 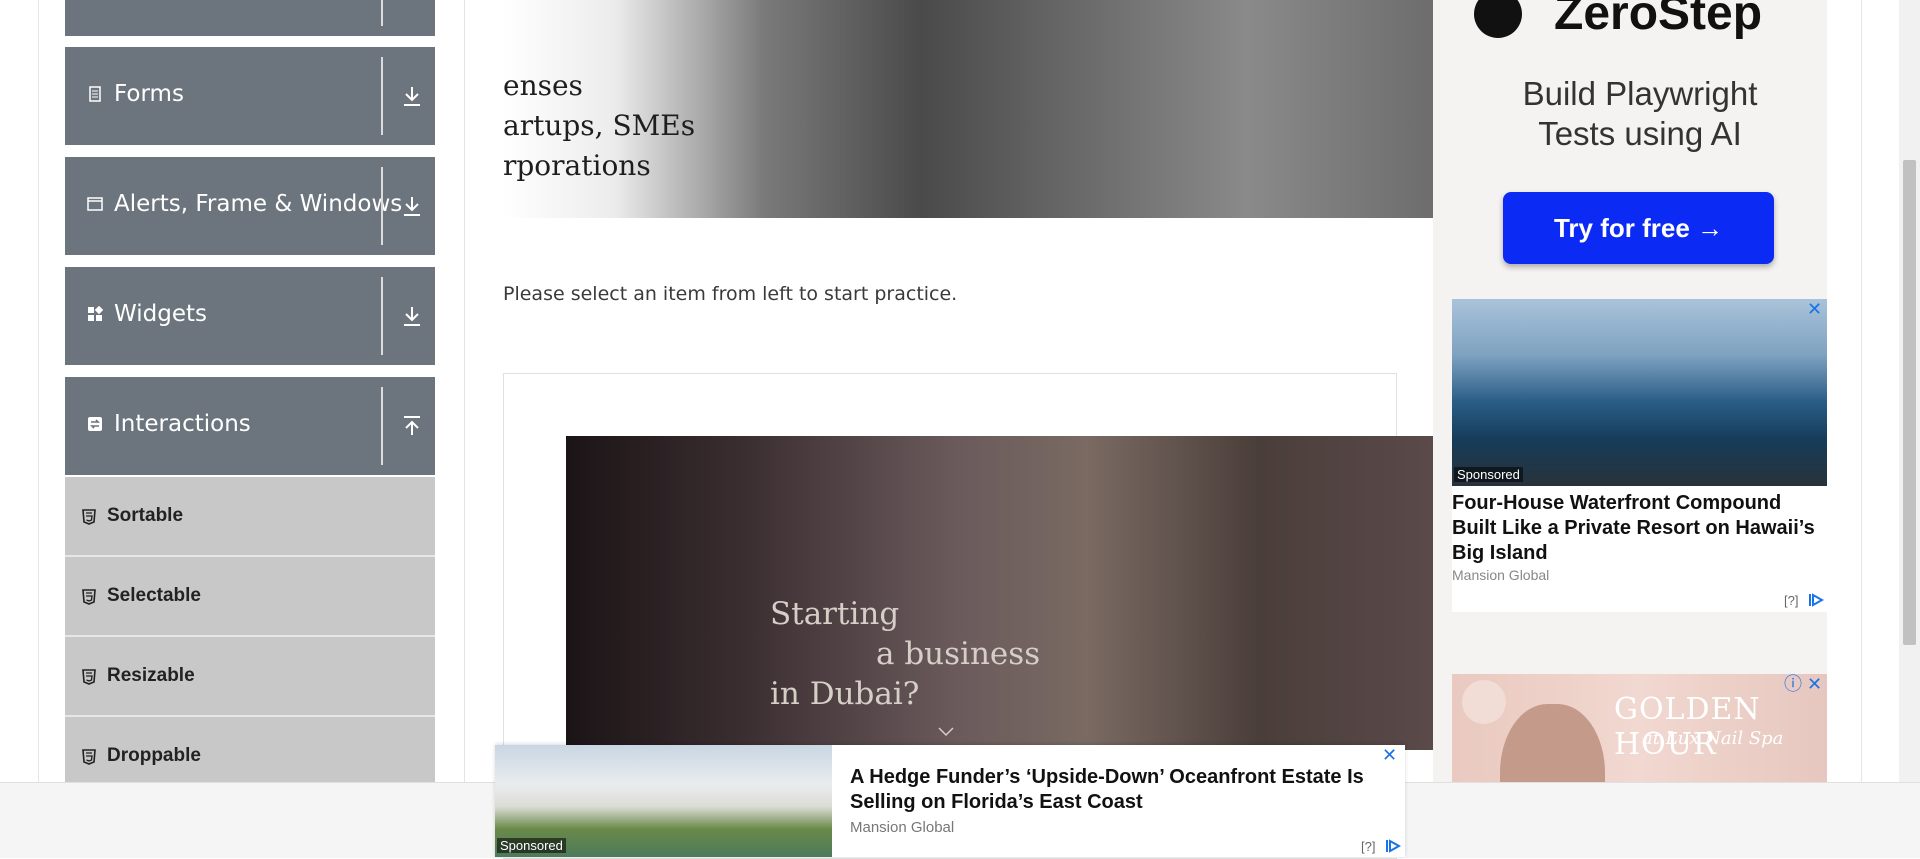 I want to click on widgets-icon, so click(x=95, y=313).